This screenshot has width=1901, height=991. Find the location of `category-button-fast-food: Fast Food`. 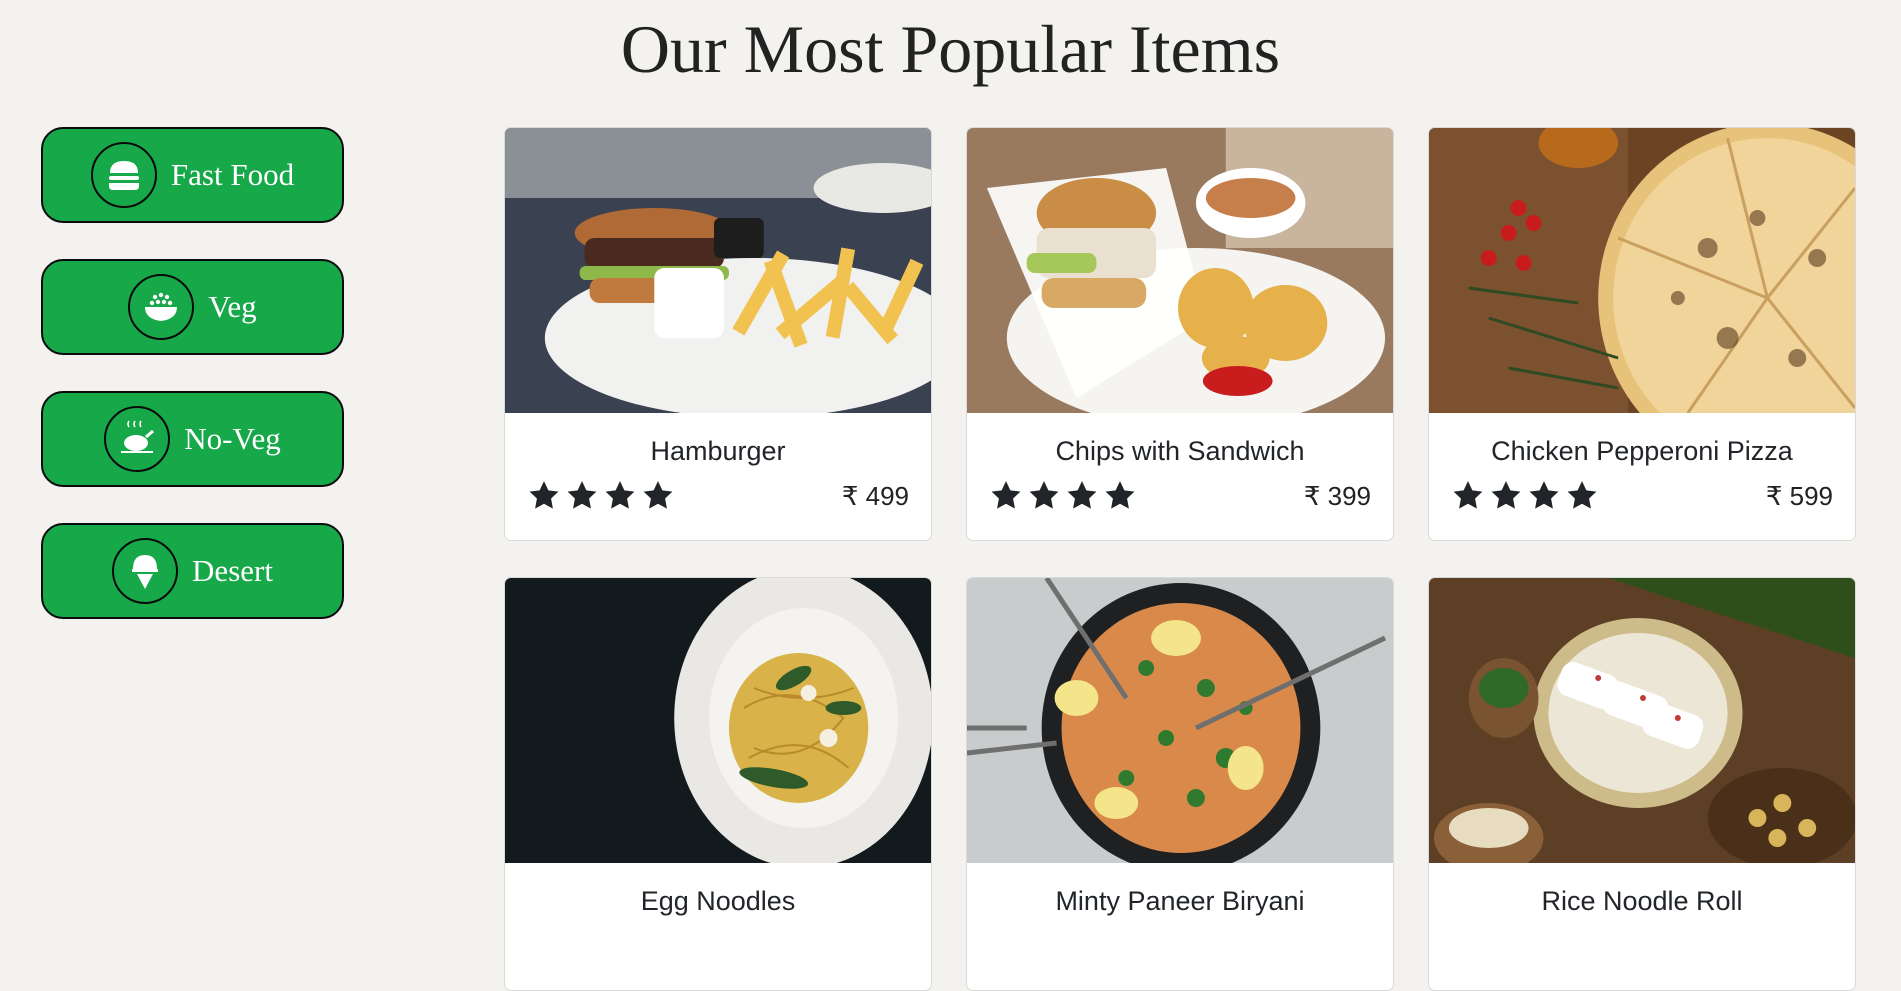

category-button-fast-food: Fast Food is located at coordinates (192, 175).